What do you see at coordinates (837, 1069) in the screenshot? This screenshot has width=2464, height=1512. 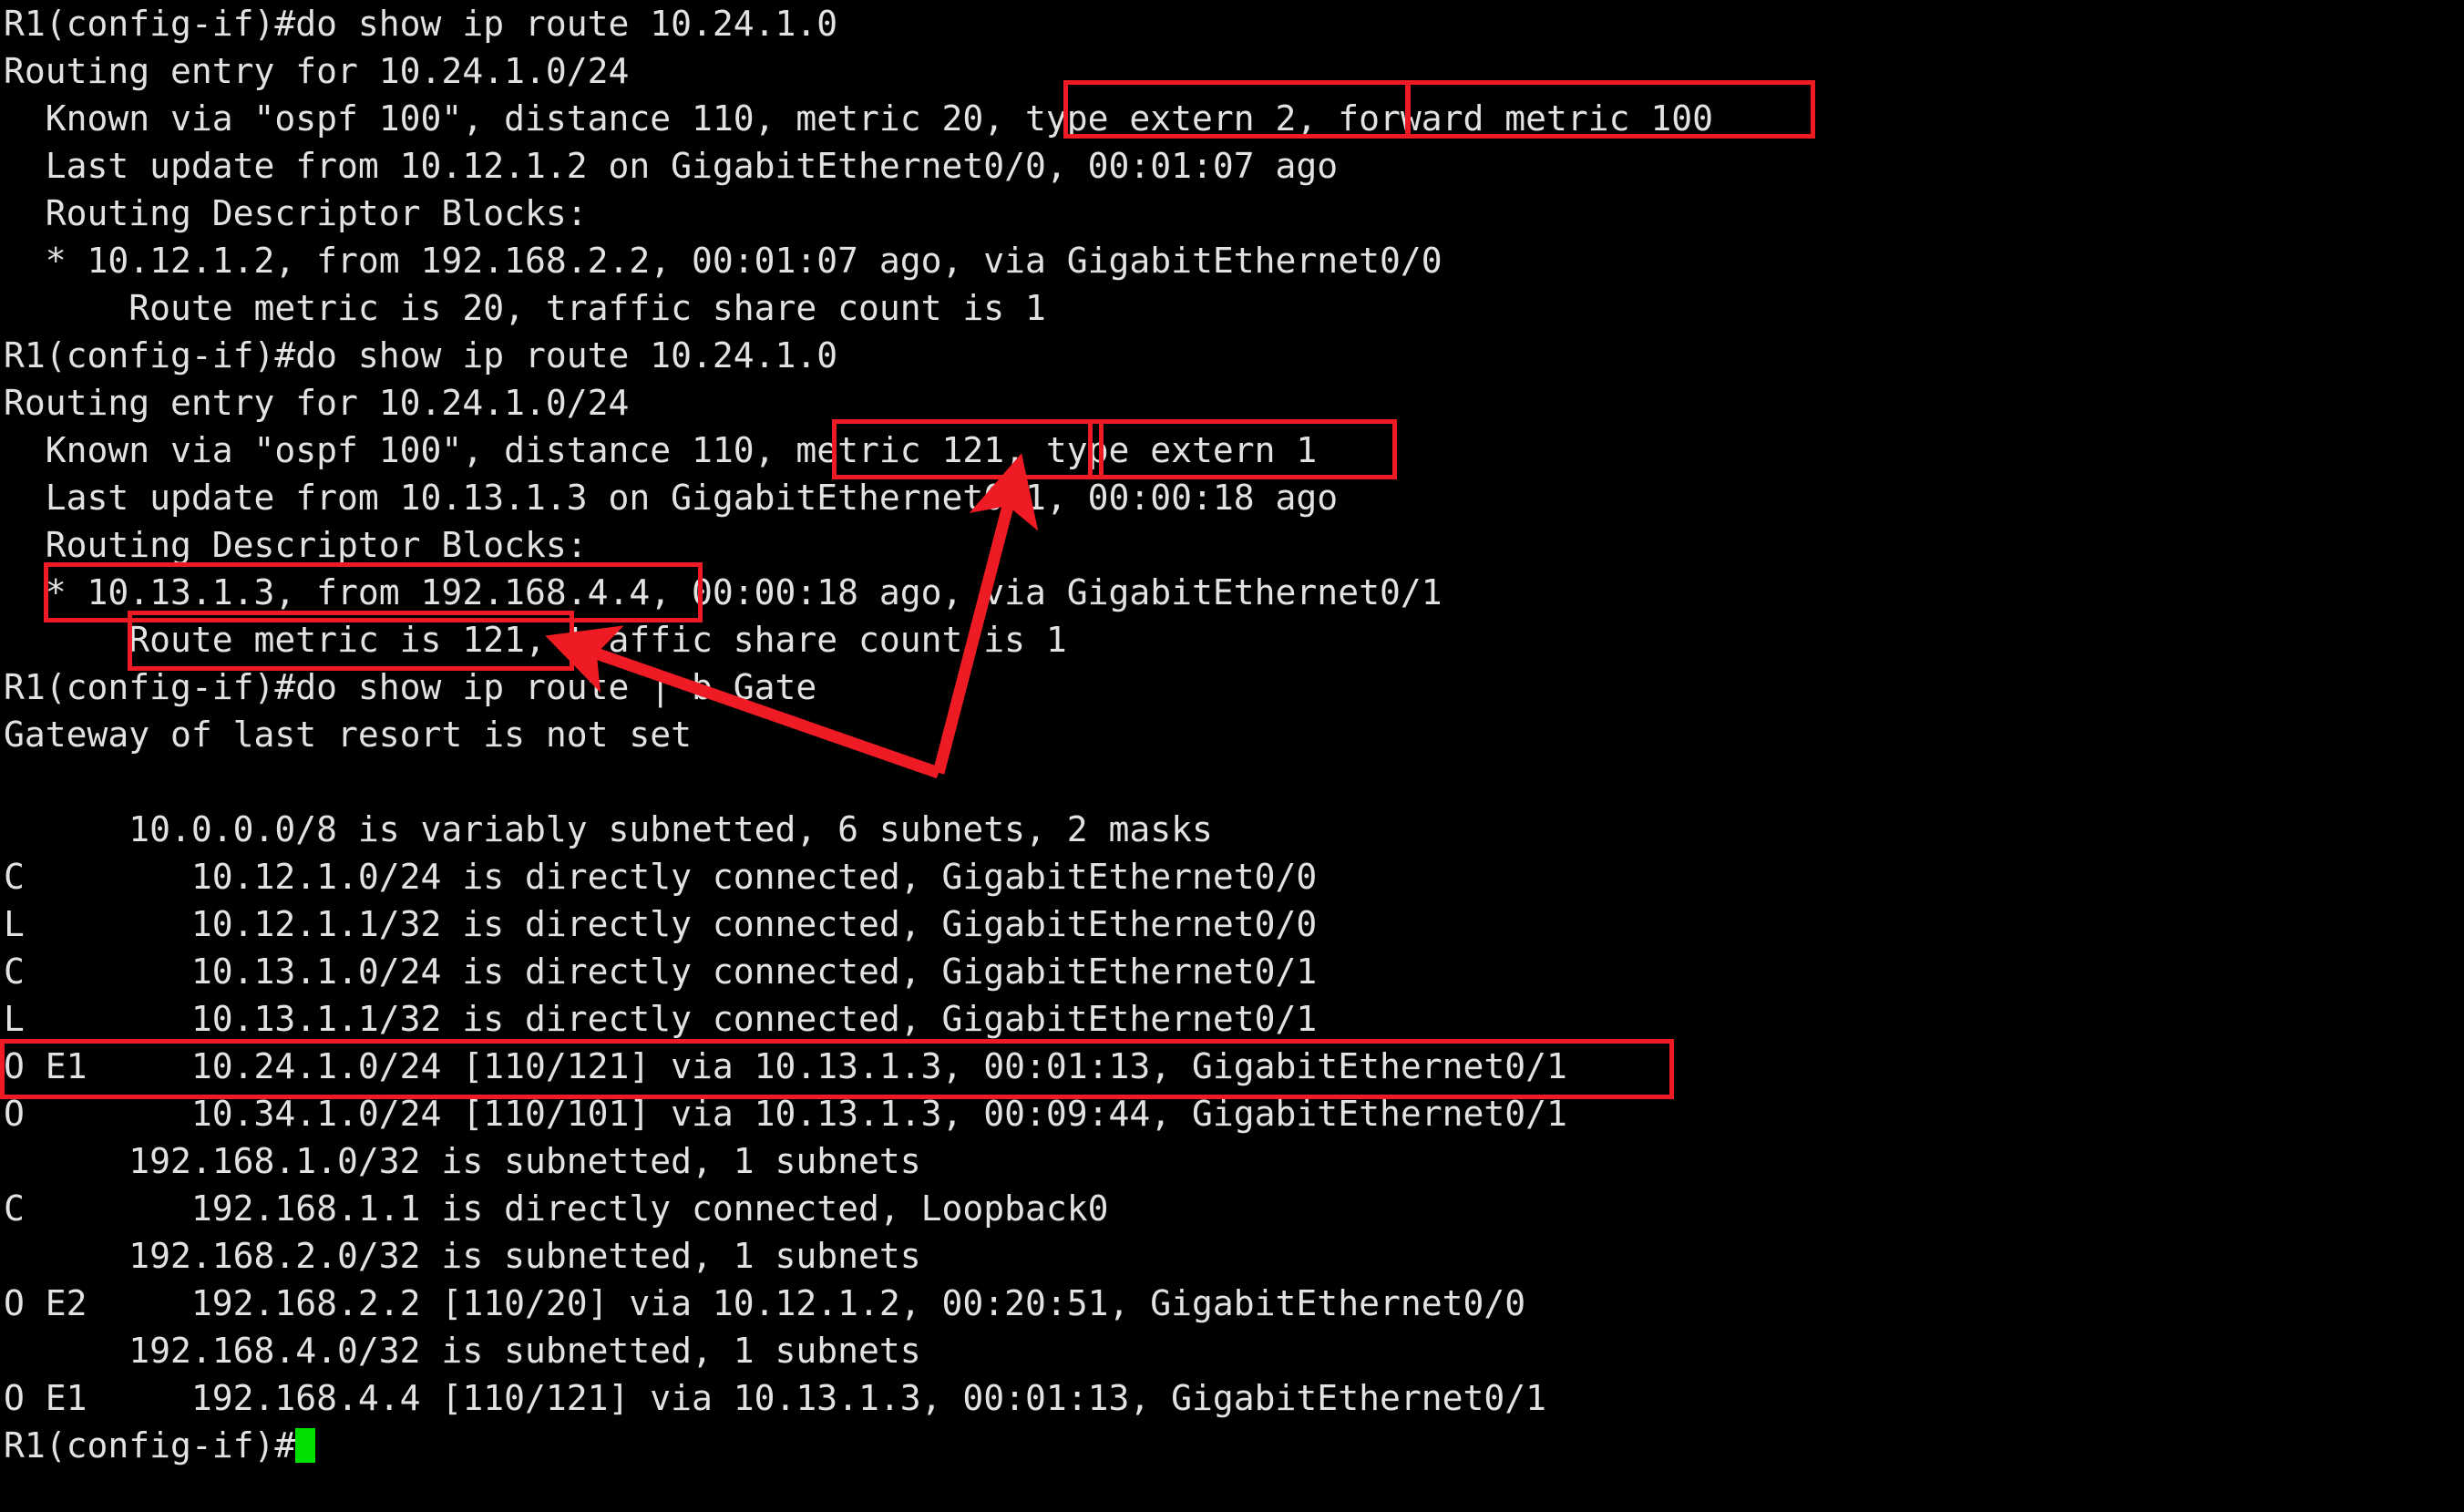 I see `highlight-box-route-table-o-e1` at bounding box center [837, 1069].